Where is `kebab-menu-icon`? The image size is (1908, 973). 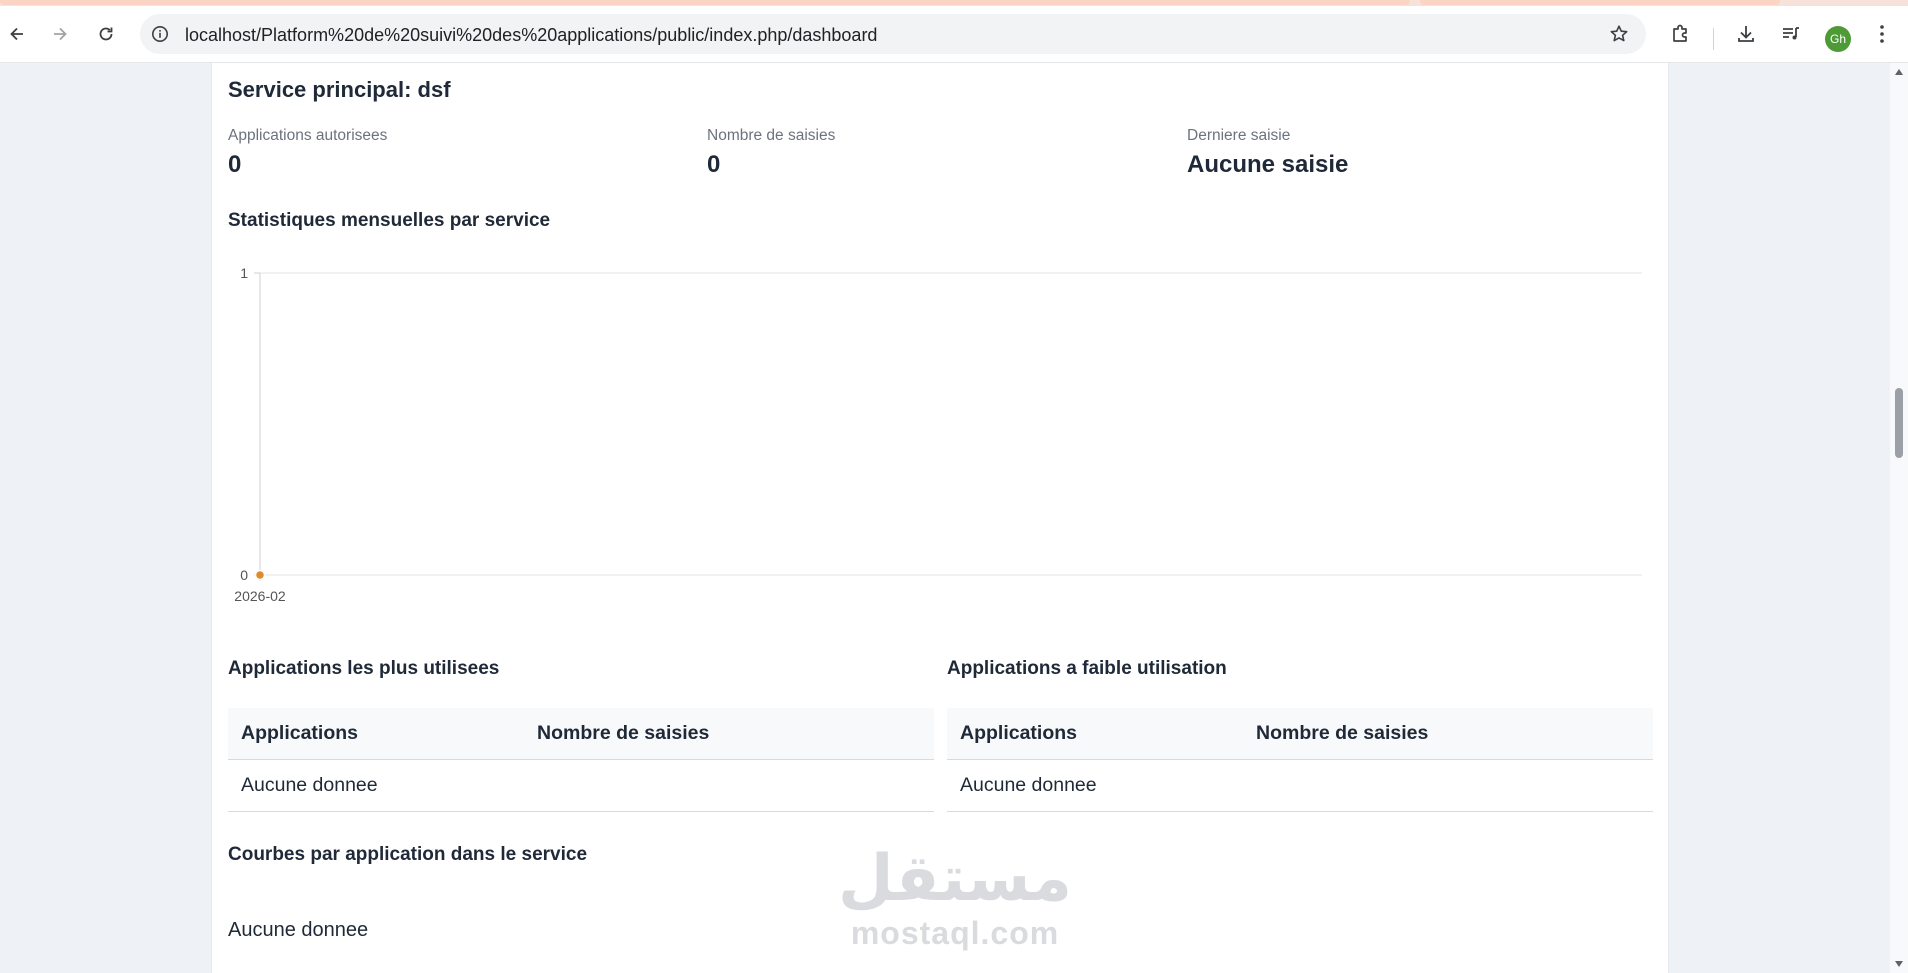
kebab-menu-icon is located at coordinates (1882, 34).